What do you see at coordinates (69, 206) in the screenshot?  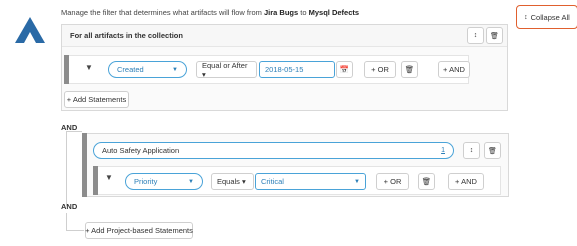 I see `and-connector-label: AND` at bounding box center [69, 206].